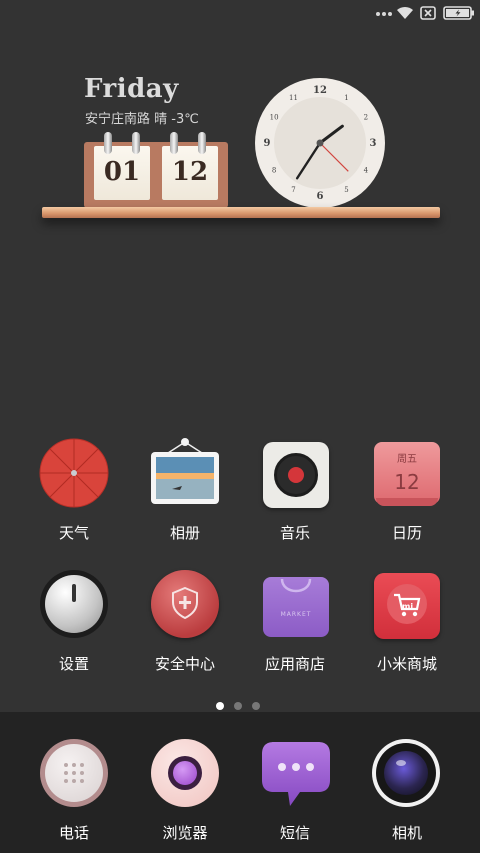 This screenshot has width=480, height=853. I want to click on mi-cart-icon: mi, so click(407, 606).